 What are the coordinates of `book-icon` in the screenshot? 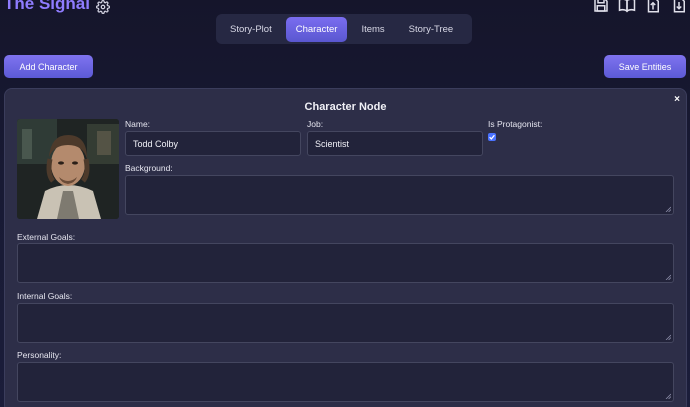 It's located at (627, 7).